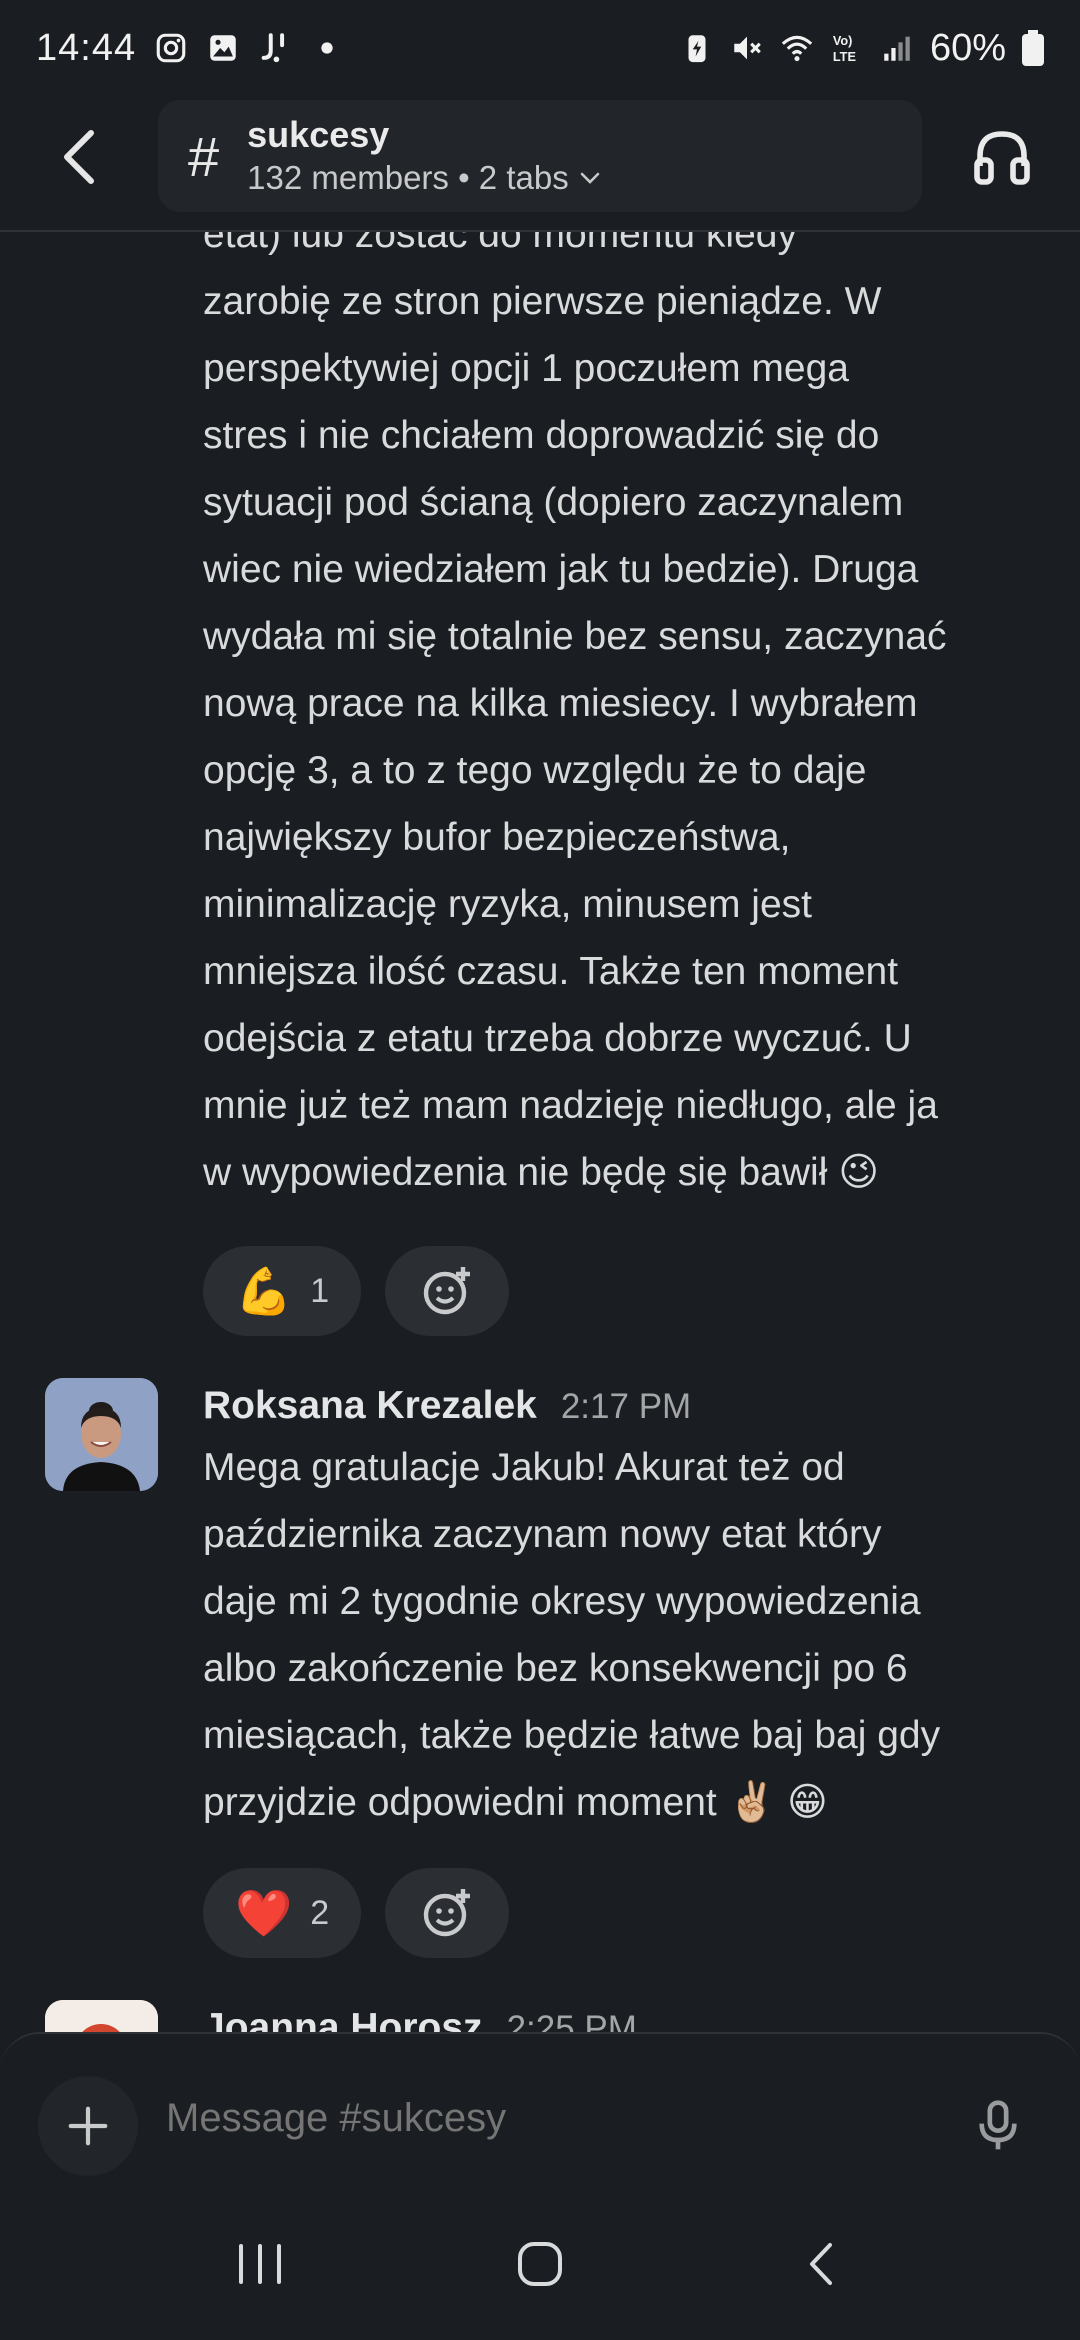 Image resolution: width=1080 pixels, height=2340 pixels. Describe the element at coordinates (542, 301) in the screenshot. I see `message-line: zarobię ze stron pierwsze pieniądze. W` at that location.